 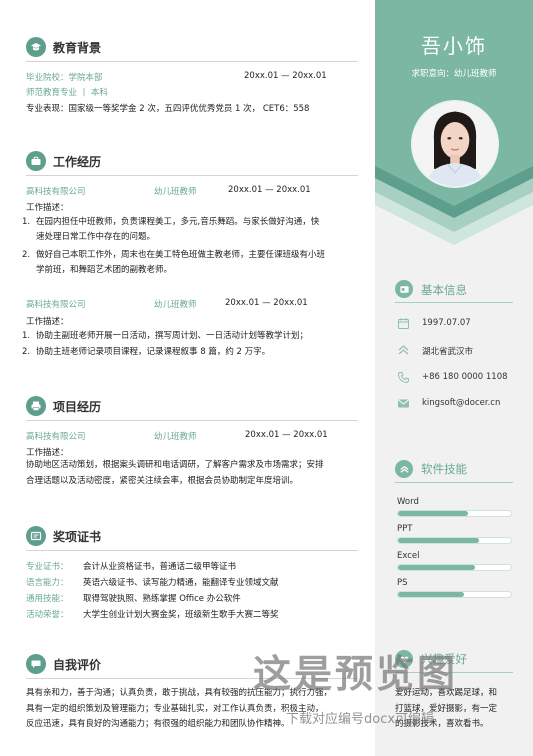 I want to click on job-duty-item: 2. 协助主班老师记录项目课程，记录课程叙事 8 篇，约 2 万字。, so click(x=192, y=353).